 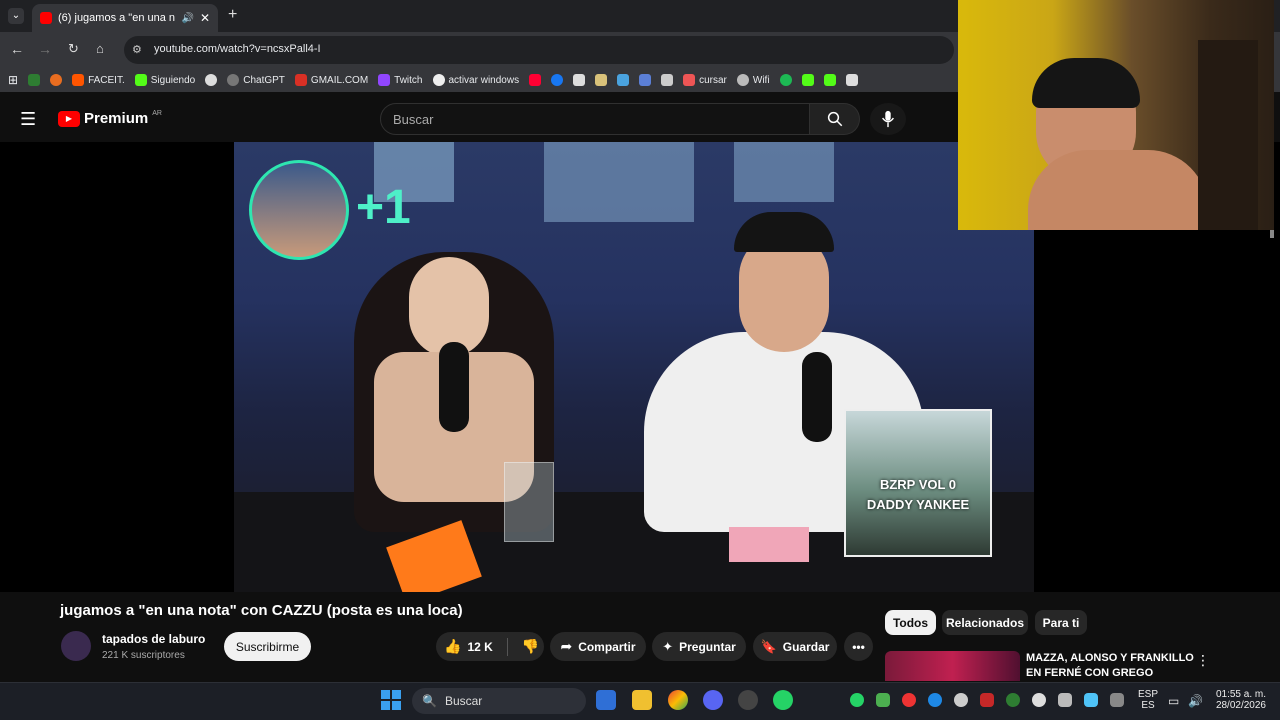 I want to click on album-cover-overlay: BZRP VOL 0 DADDY YANKEE, so click(x=918, y=483).